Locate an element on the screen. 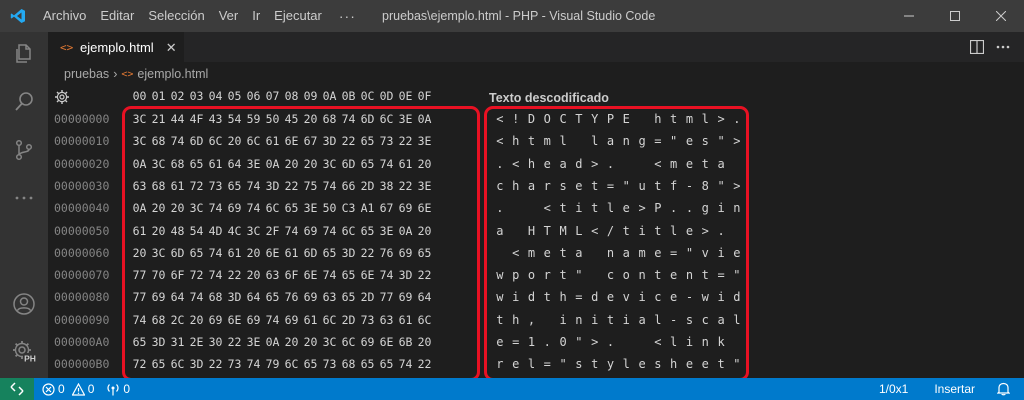  remote-icon is located at coordinates (17, 389).